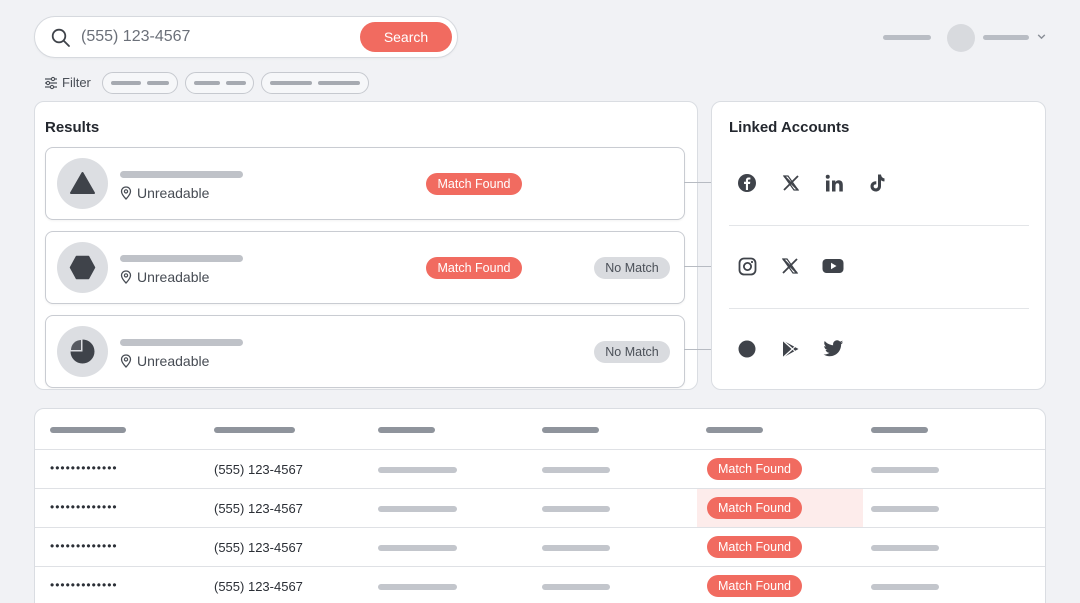 Image resolution: width=1080 pixels, height=603 pixels. Describe the element at coordinates (747, 183) in the screenshot. I see `facebook-icon` at that location.